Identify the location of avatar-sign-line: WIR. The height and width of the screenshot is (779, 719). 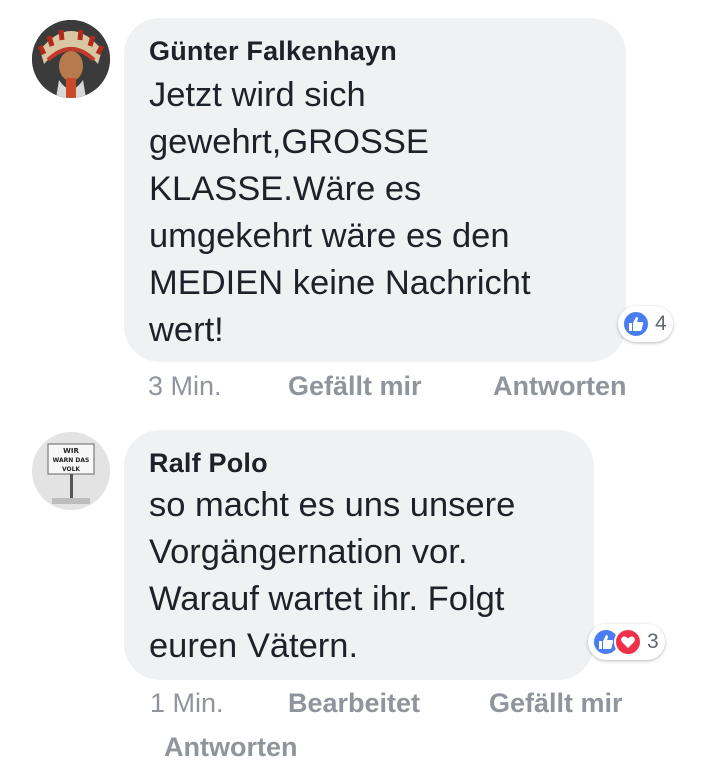
(71, 451).